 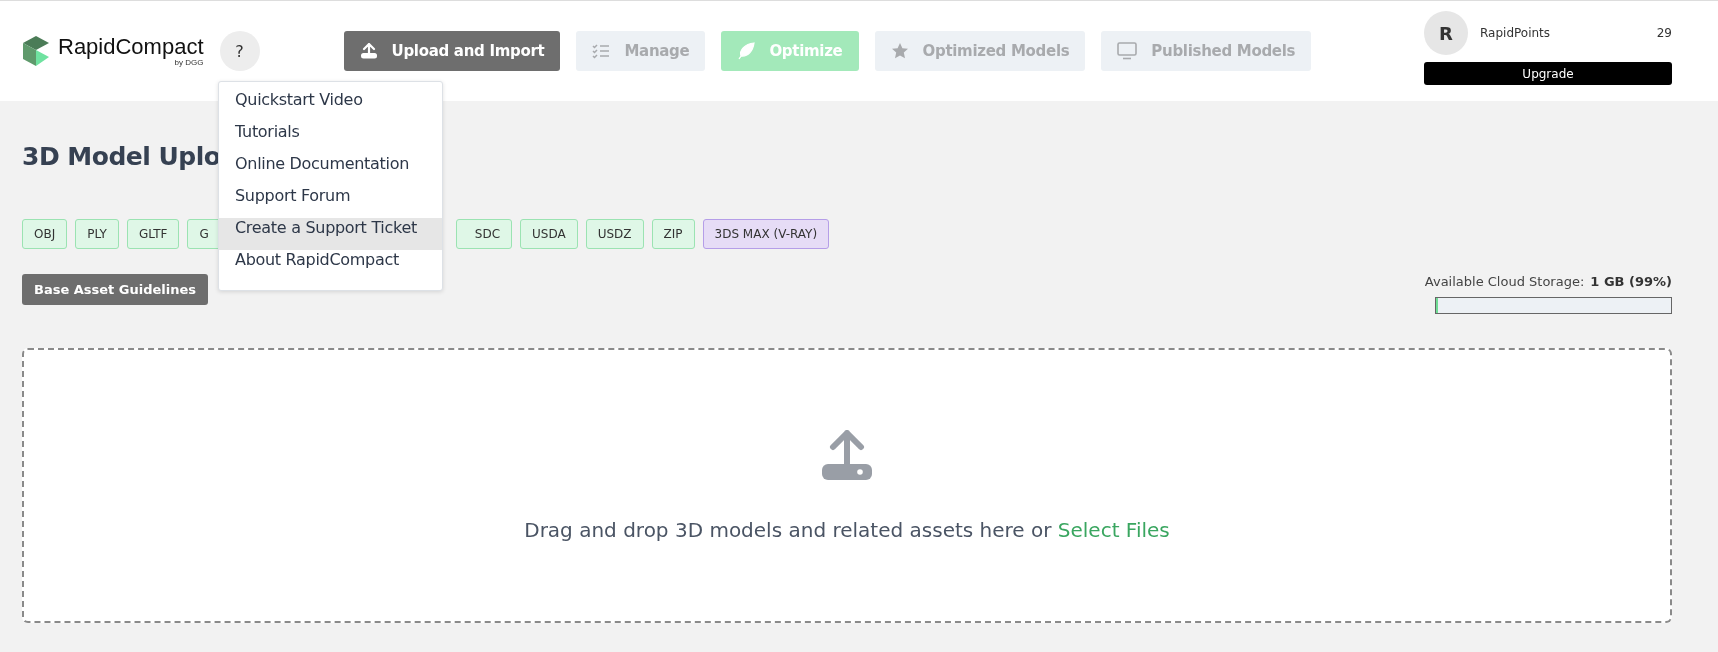 What do you see at coordinates (330, 234) in the screenshot?
I see `menu-item: Create a Support Ticket` at bounding box center [330, 234].